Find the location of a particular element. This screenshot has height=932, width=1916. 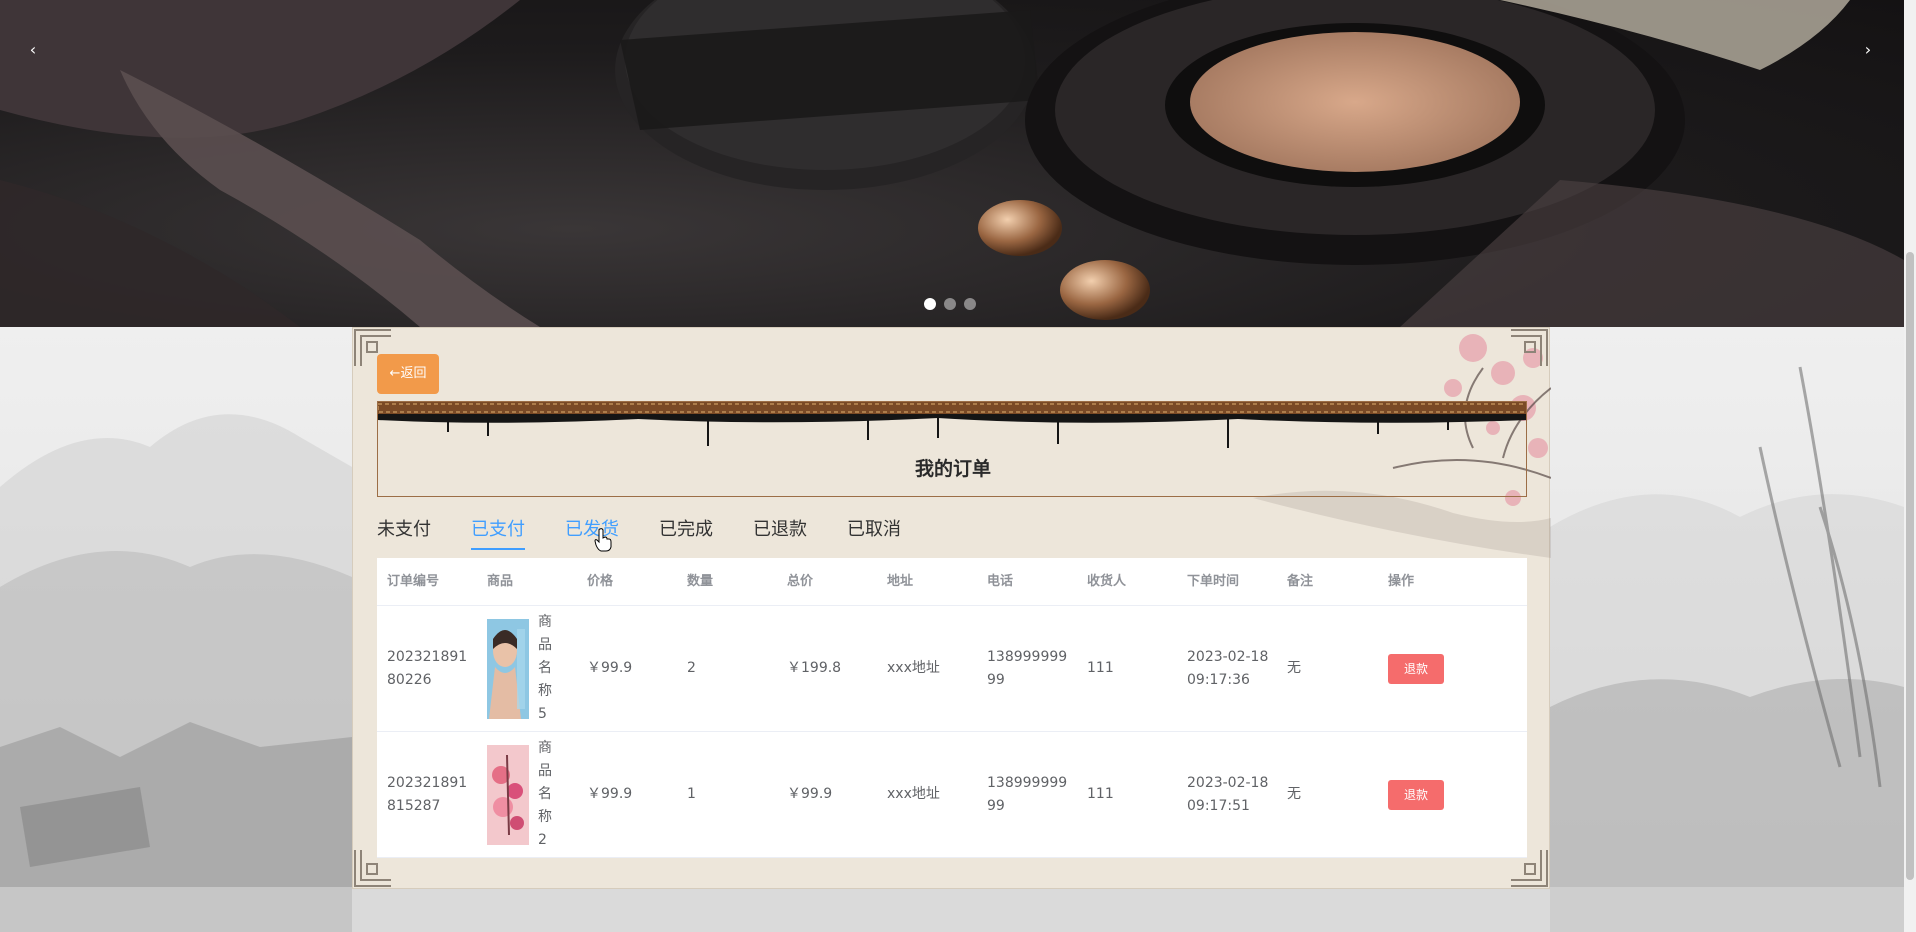

header-goods: 商品 is located at coordinates (500, 581).